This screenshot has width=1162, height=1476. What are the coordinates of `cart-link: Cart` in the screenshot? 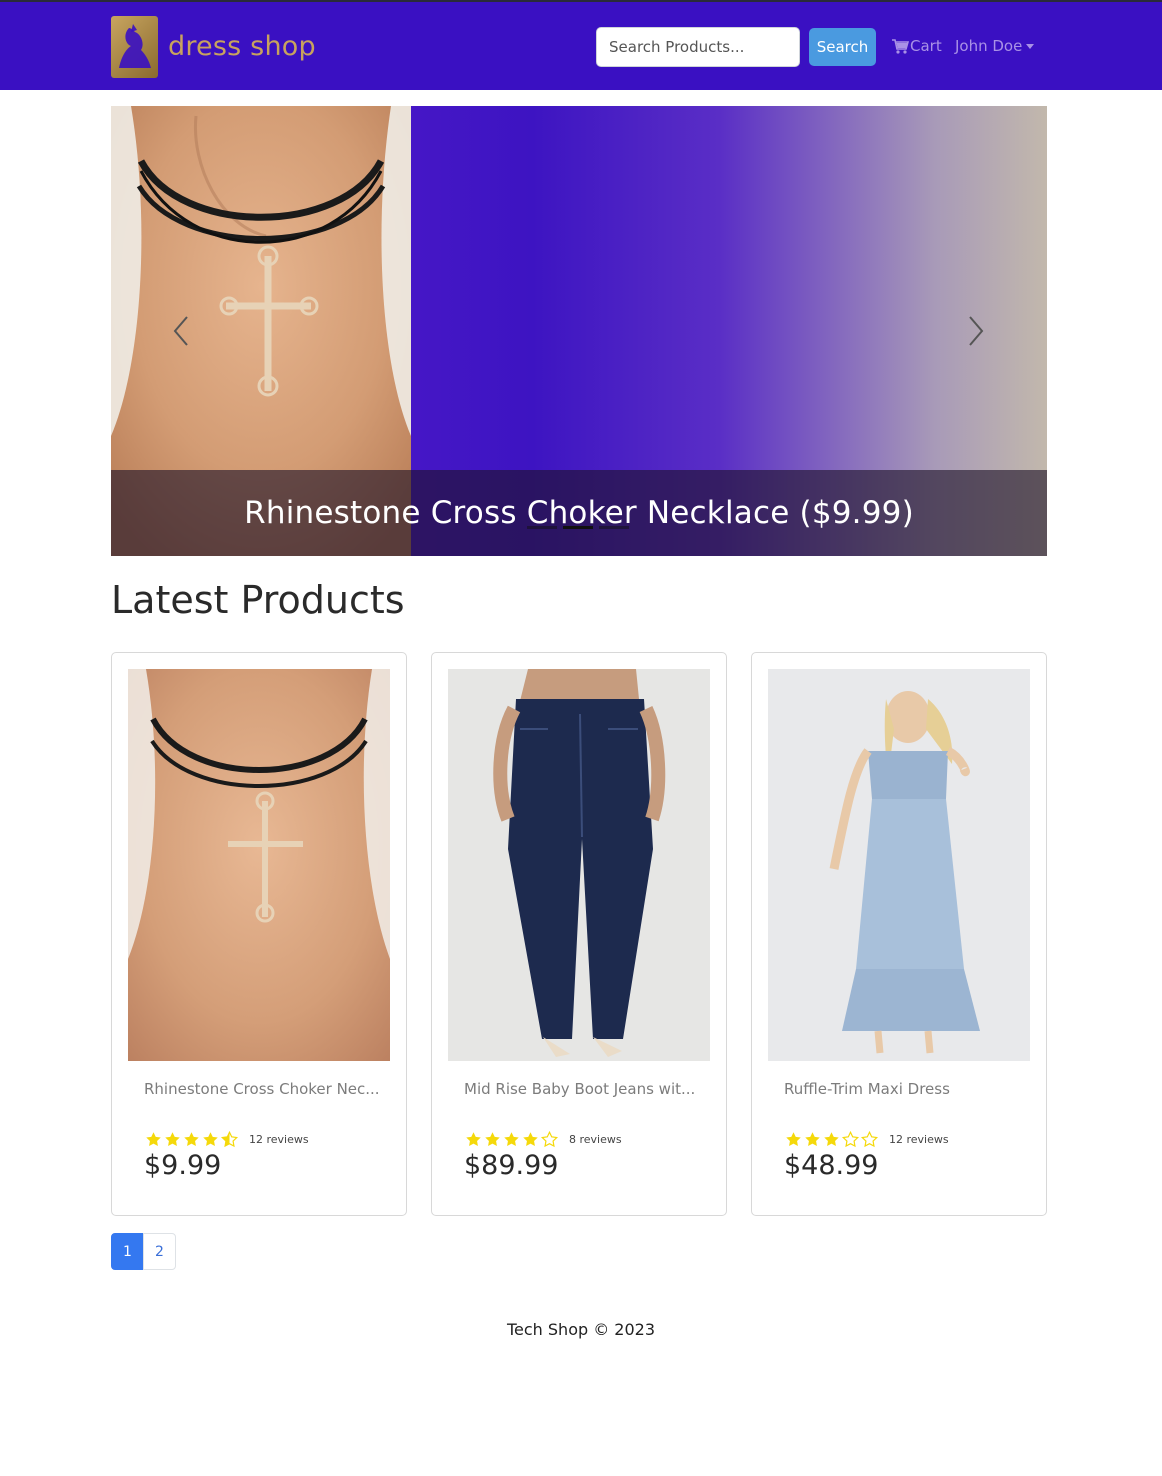 It's located at (917, 46).